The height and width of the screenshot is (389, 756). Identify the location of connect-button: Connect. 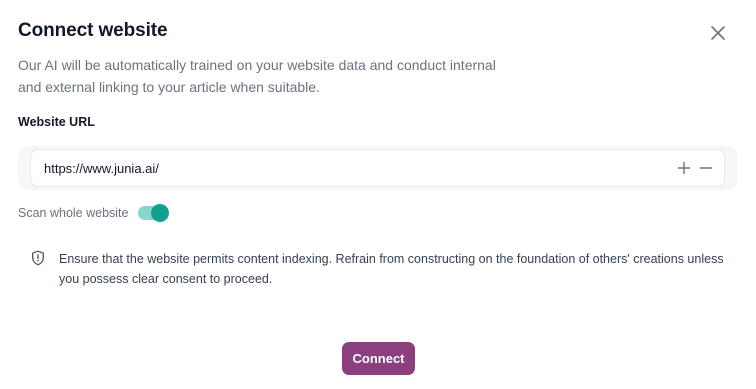
(378, 358).